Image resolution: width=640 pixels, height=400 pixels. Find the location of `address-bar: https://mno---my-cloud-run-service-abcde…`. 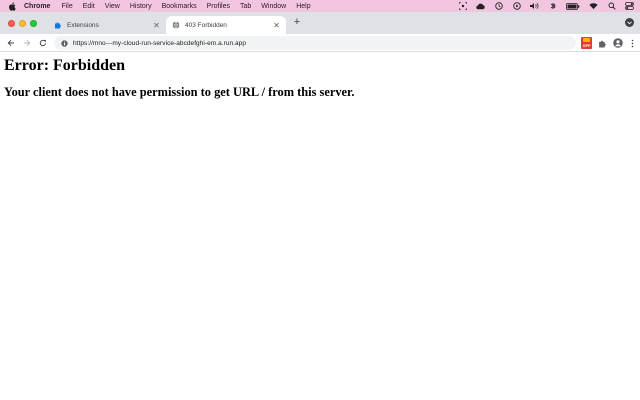

address-bar: https://mno---my-cloud-run-service-abcde… is located at coordinates (315, 43).